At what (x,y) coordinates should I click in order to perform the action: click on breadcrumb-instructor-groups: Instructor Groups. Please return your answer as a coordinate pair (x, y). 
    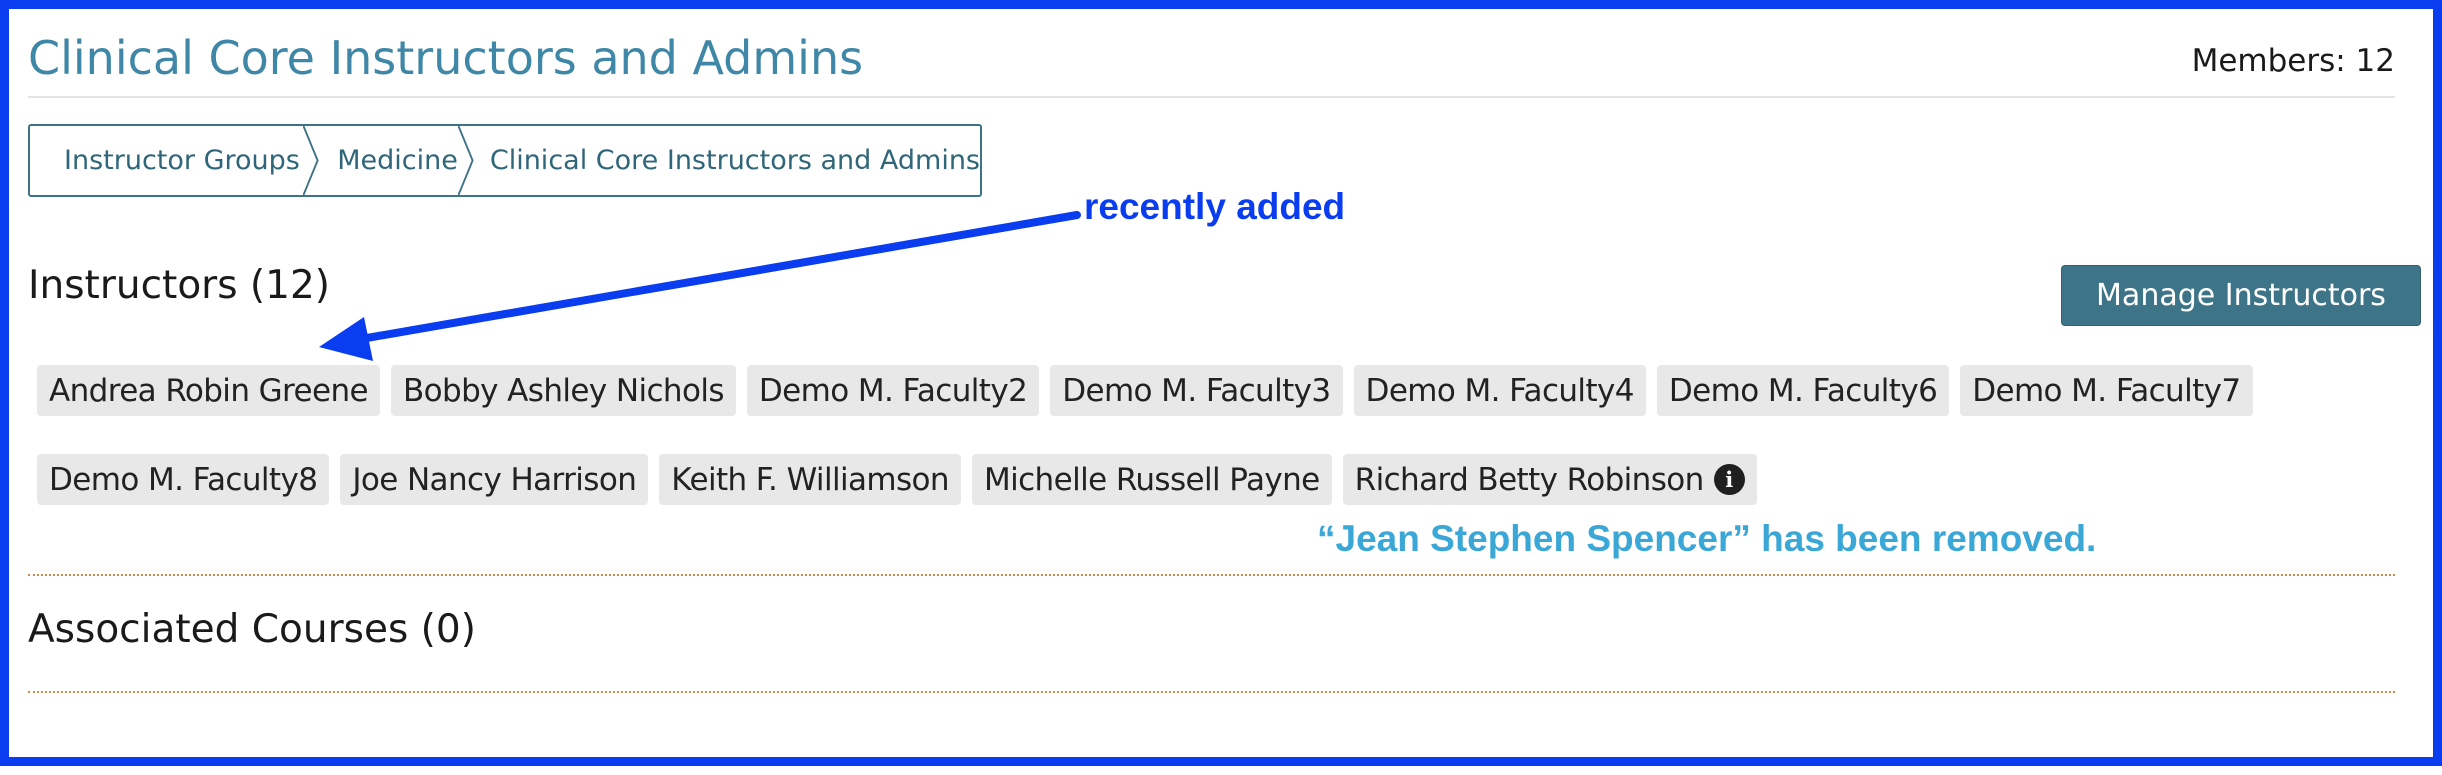
    Looking at the image, I should click on (174, 160).